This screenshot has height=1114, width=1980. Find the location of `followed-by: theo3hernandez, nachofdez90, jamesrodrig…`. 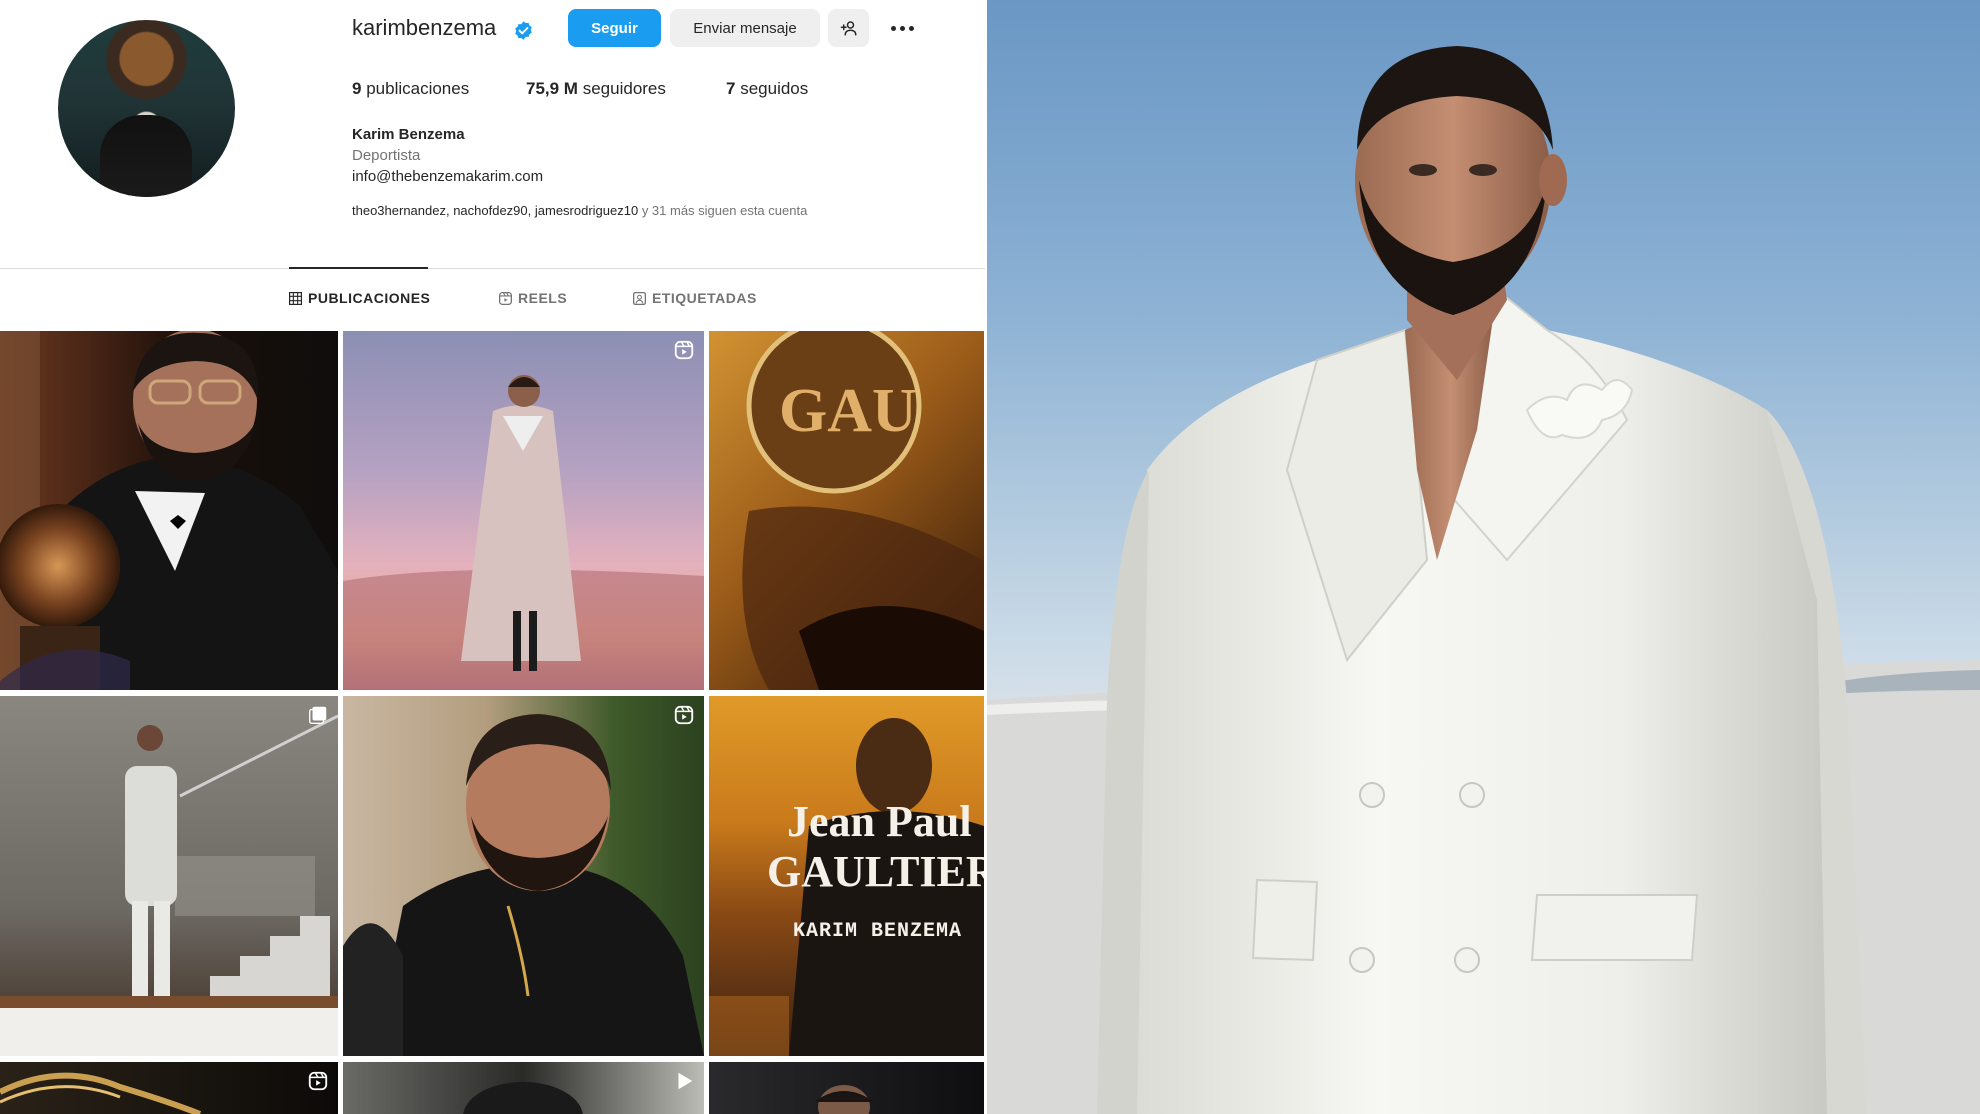

followed-by: theo3hernandez, nachofdez90, jamesrodrig… is located at coordinates (579, 210).